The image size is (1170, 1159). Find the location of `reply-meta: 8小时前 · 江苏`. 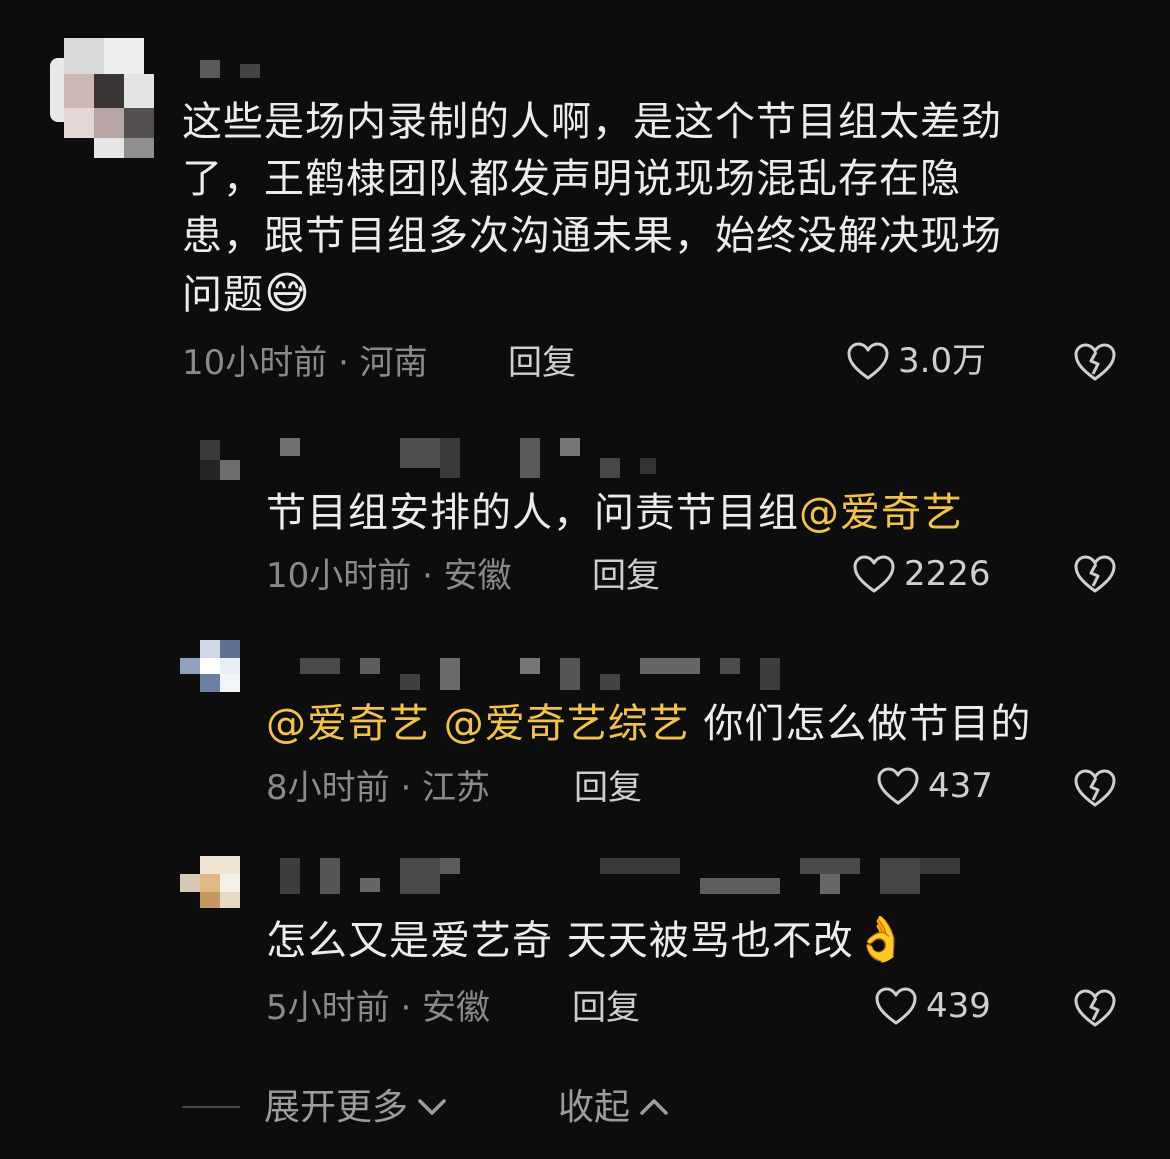

reply-meta: 8小时前 · 江苏 is located at coordinates (378, 788).